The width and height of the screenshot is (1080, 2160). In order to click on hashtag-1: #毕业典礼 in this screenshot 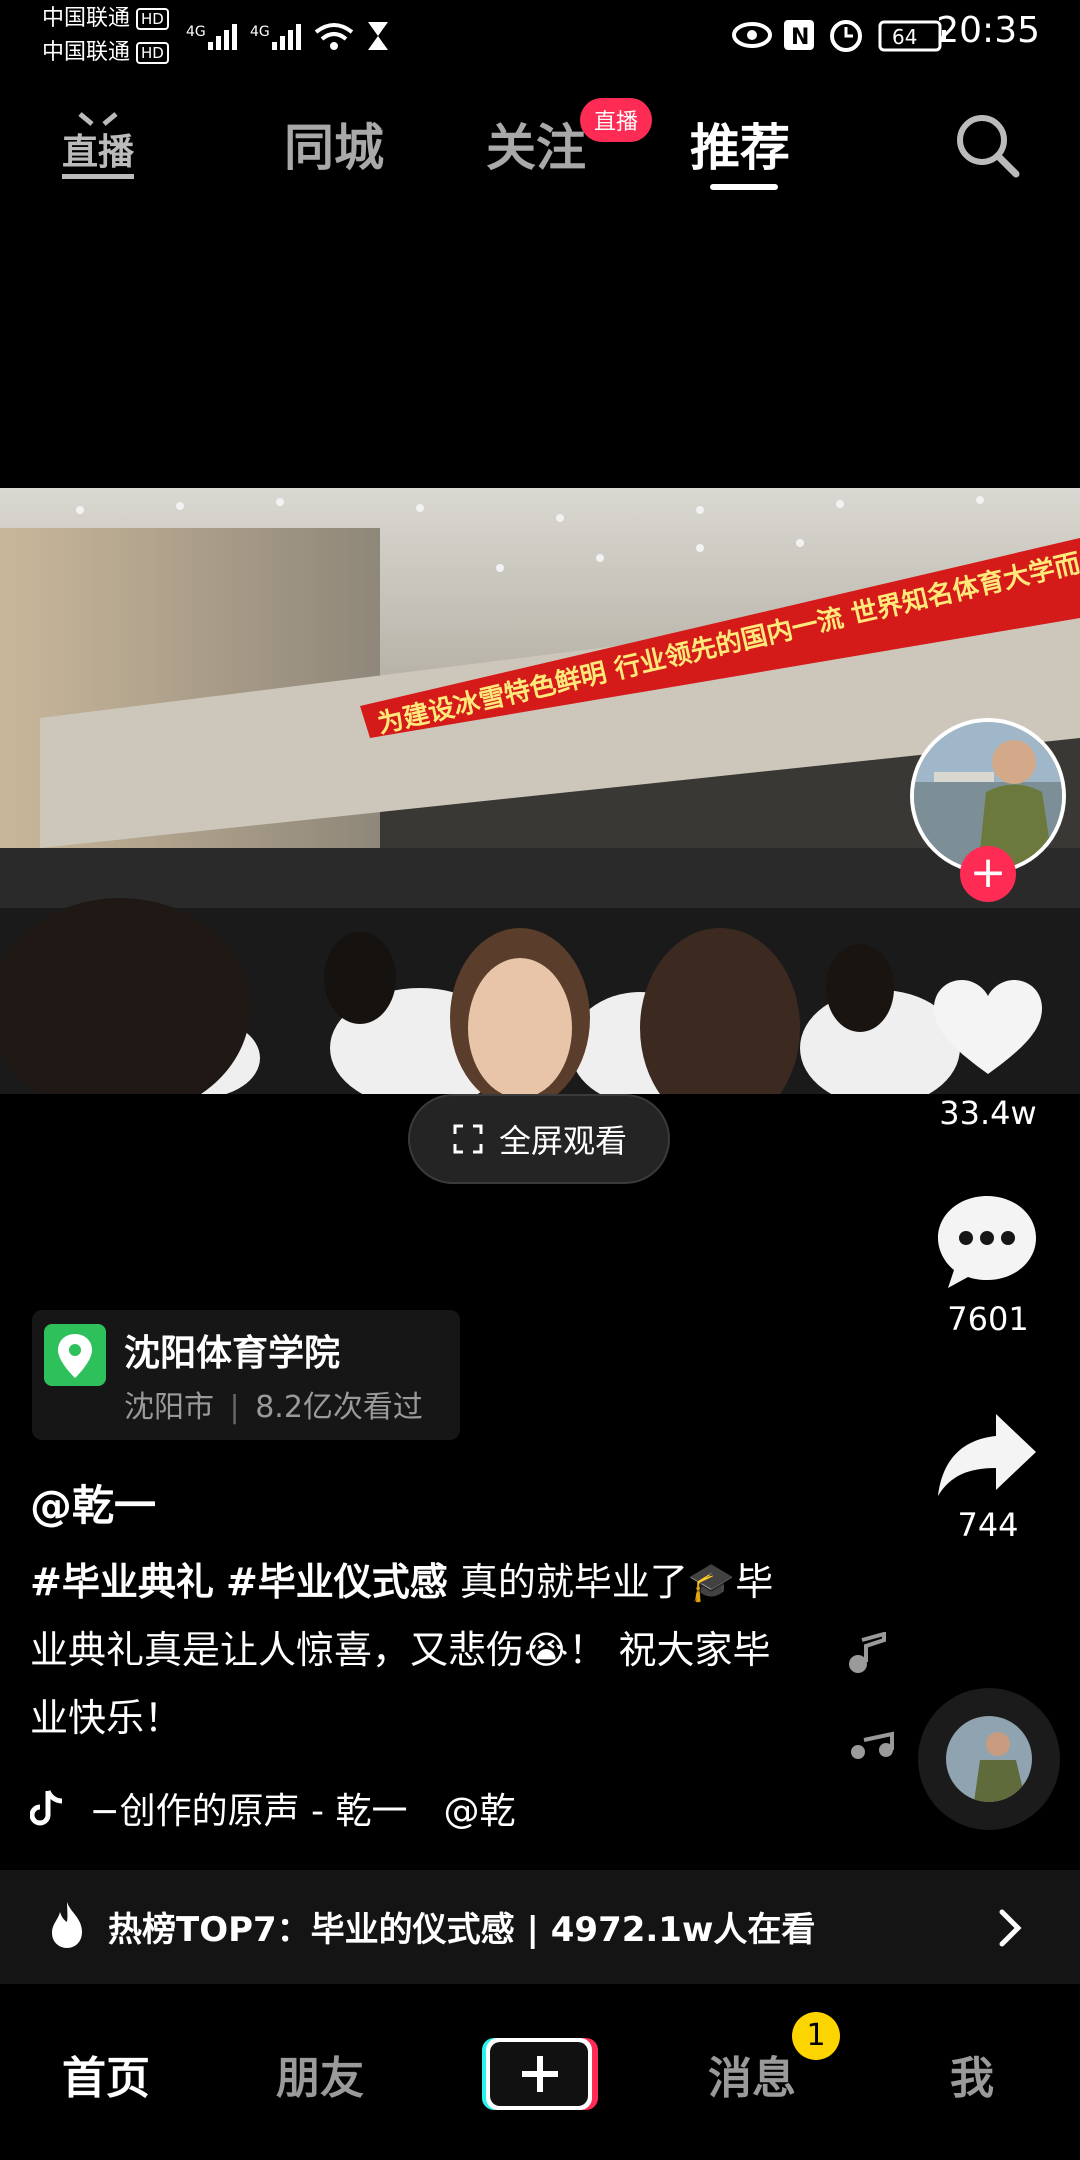, I will do `click(122, 1582)`.